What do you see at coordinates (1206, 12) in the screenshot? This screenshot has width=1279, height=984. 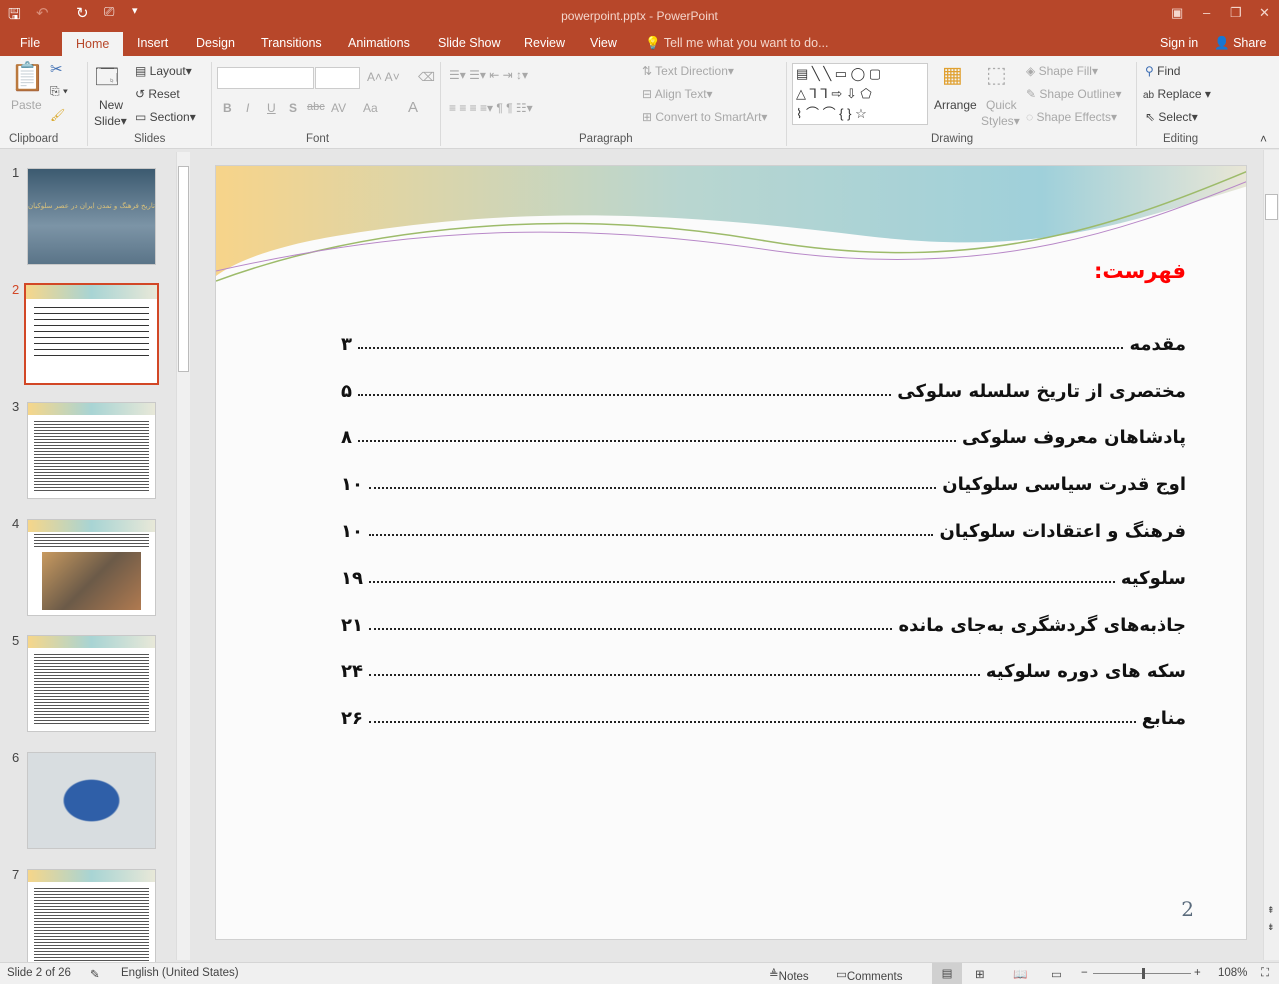 I see `minimize-icon: –` at bounding box center [1206, 12].